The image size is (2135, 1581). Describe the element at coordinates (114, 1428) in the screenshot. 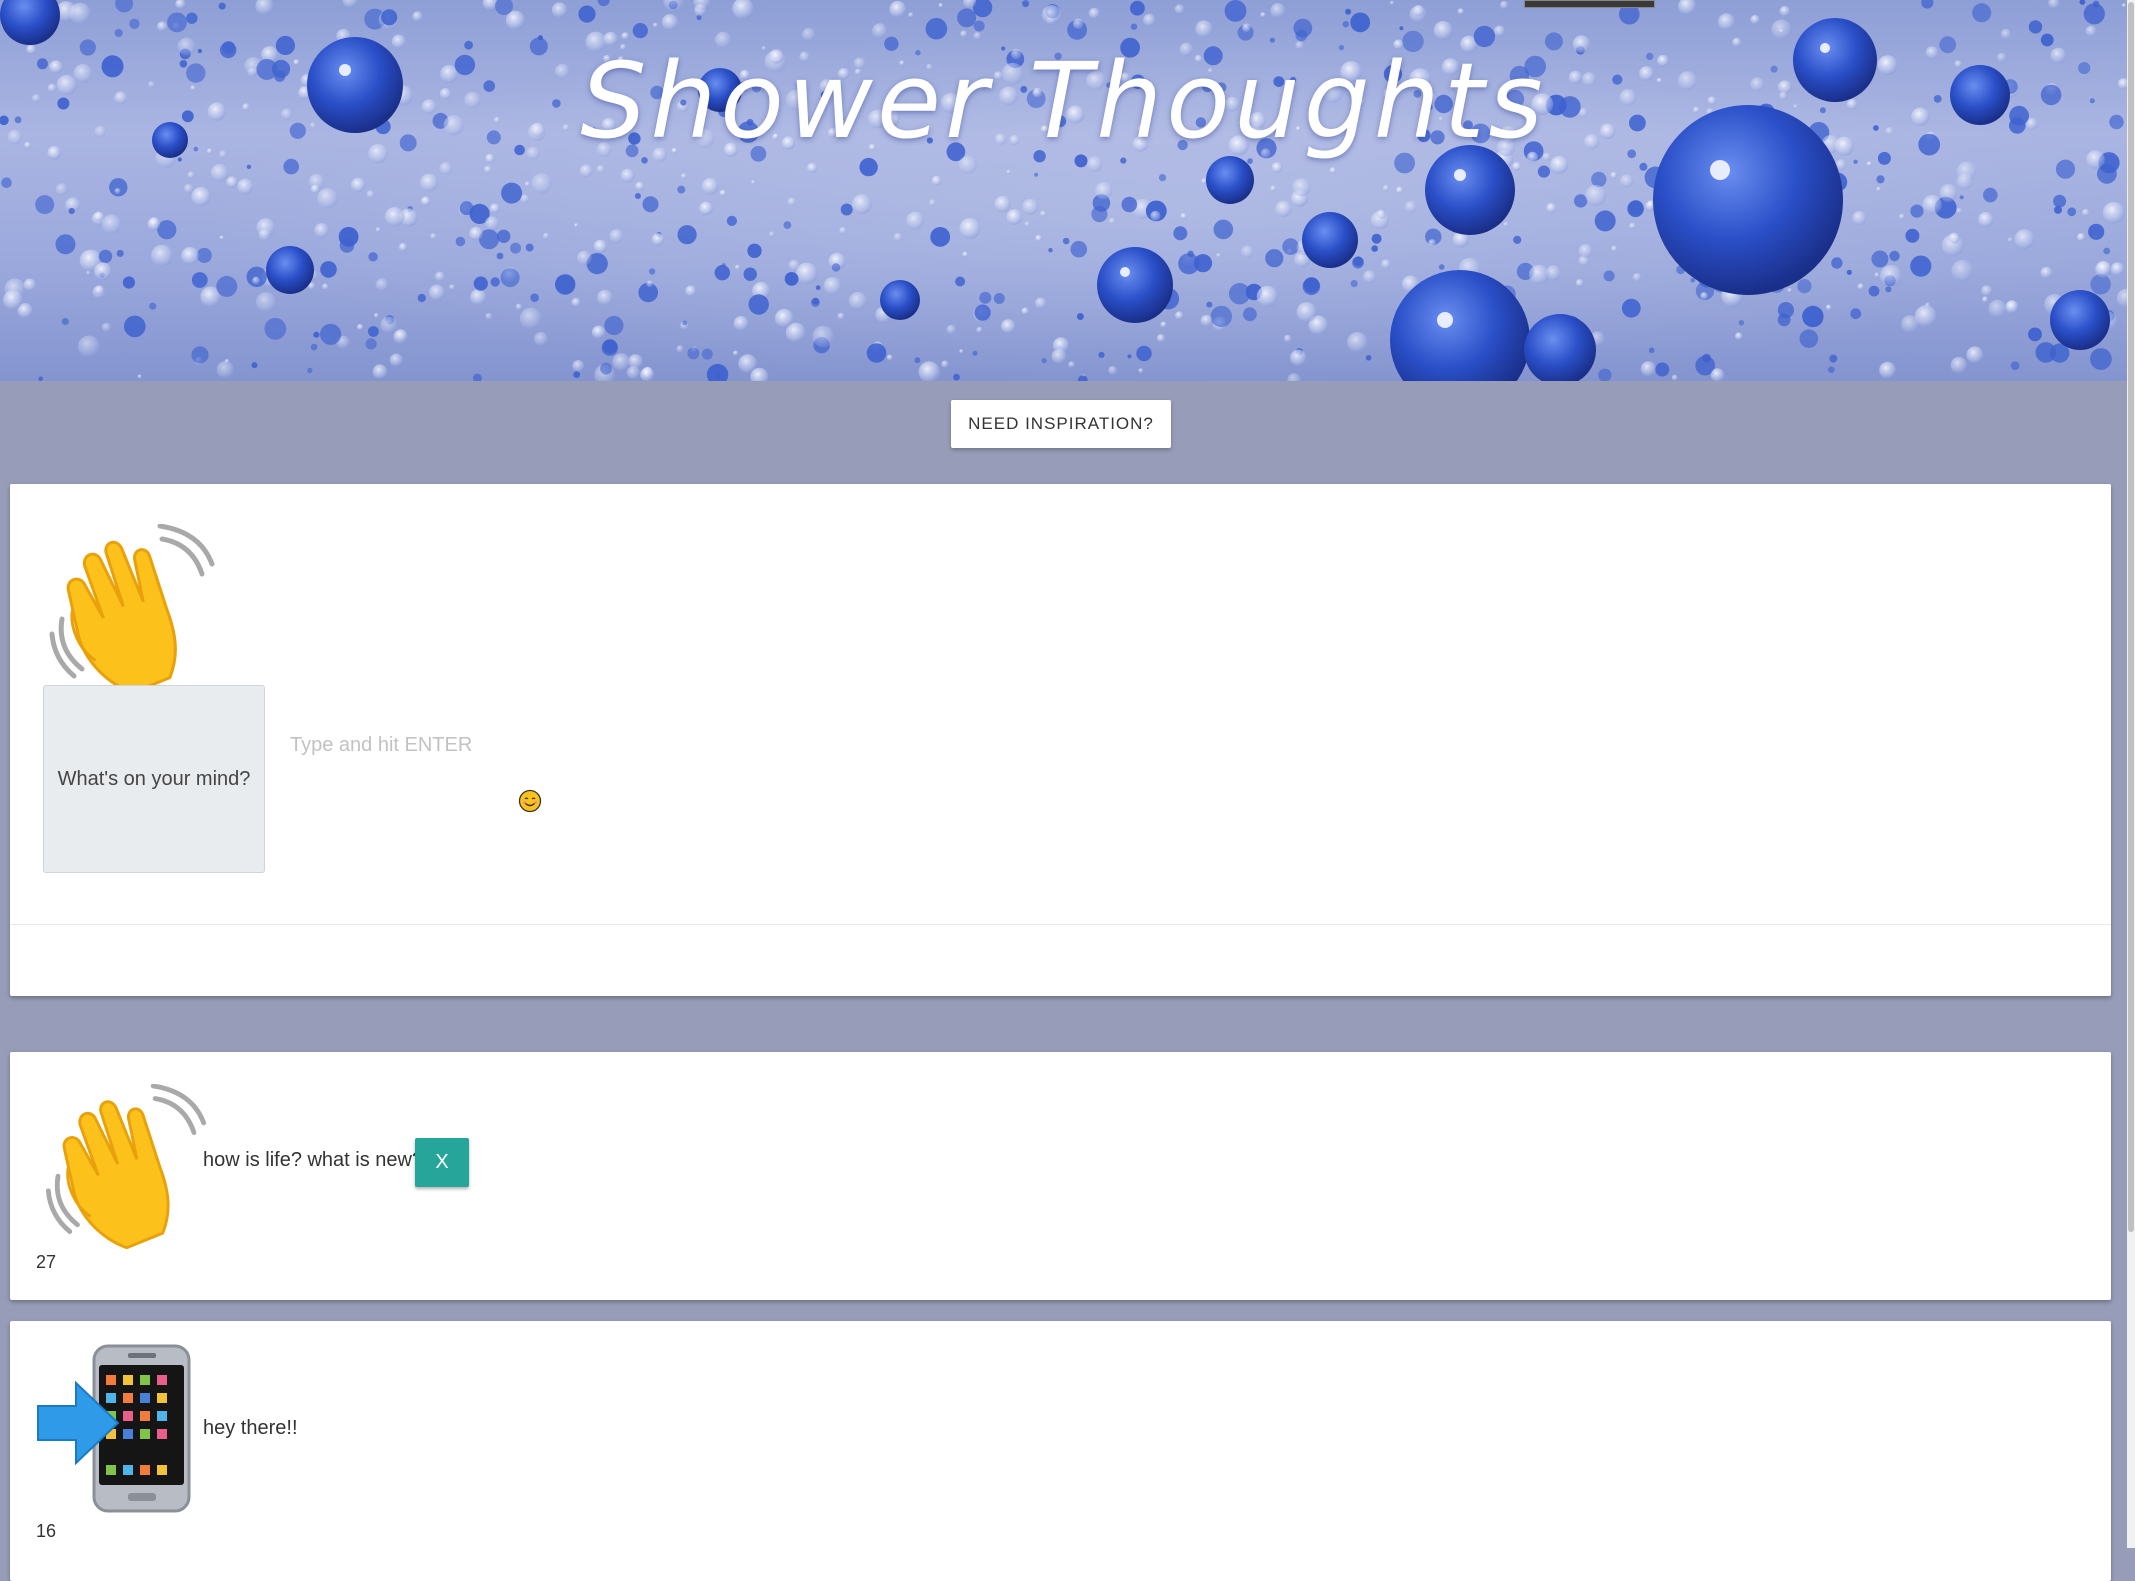

I see `mobile-phone-with-arrow-icon` at that location.